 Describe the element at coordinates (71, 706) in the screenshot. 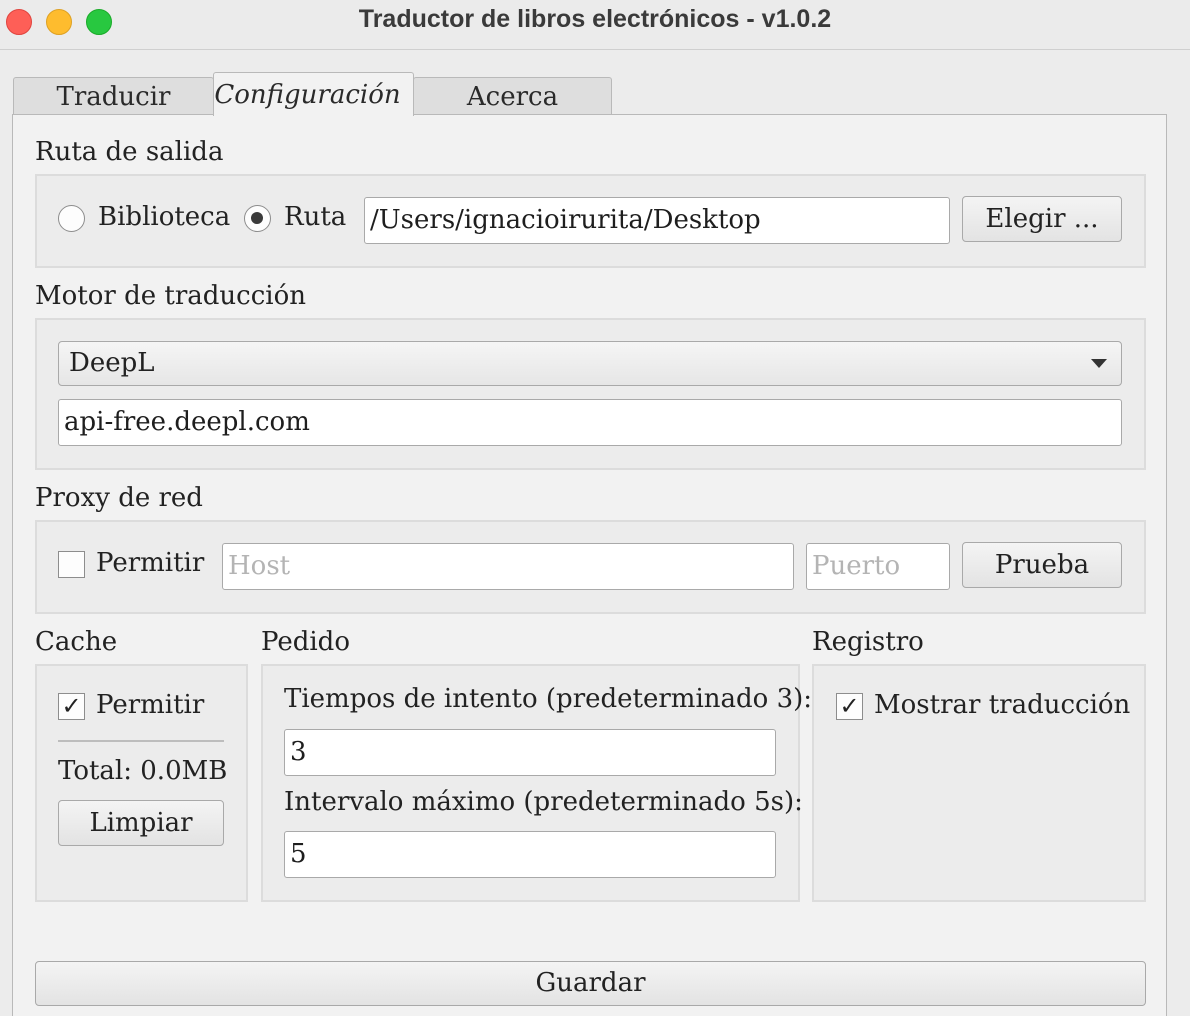

I see `cache-enable-checkbox: ✓` at that location.